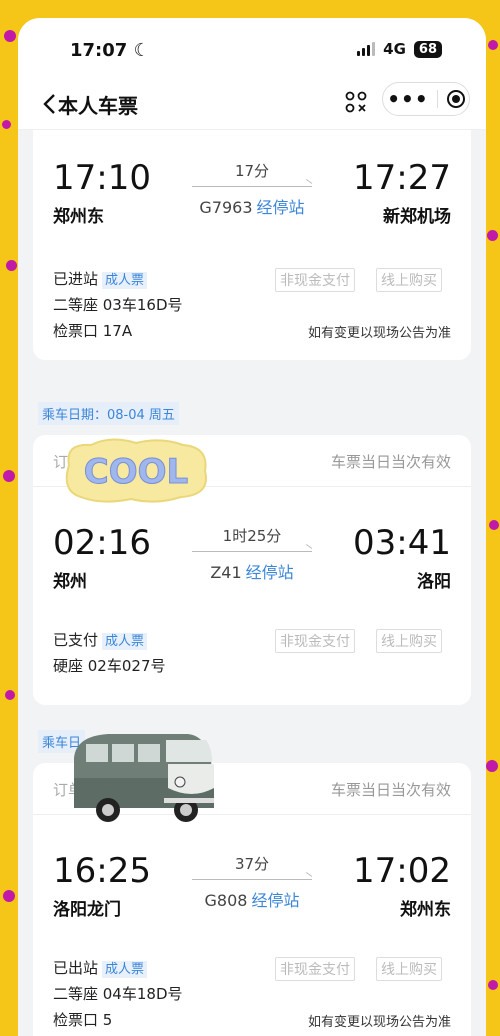  What do you see at coordinates (455, 99) in the screenshot?
I see `close-miniprogram-icon` at bounding box center [455, 99].